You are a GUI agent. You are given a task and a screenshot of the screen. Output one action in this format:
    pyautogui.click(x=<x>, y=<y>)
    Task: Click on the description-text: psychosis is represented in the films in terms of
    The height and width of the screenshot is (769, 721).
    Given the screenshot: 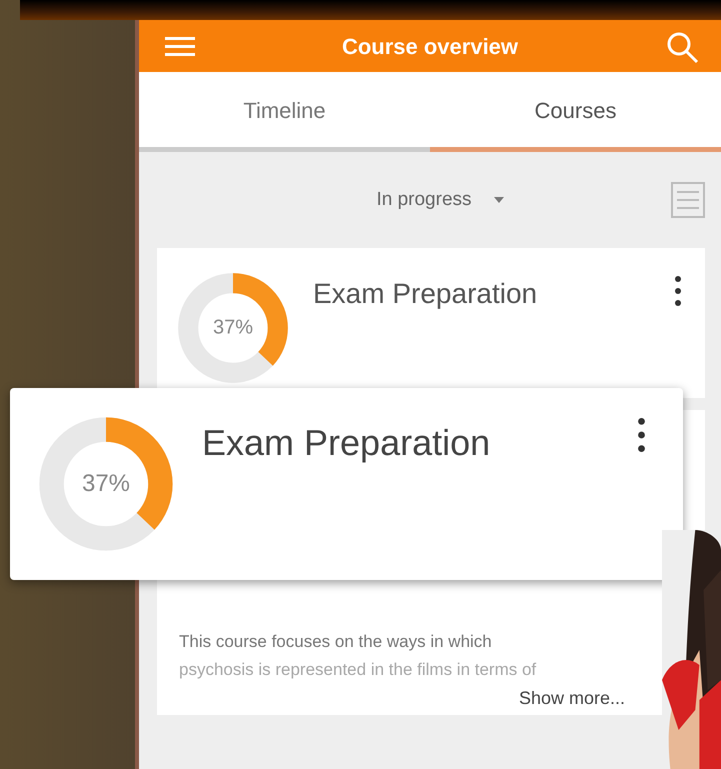 What is the action you would take?
    pyautogui.click(x=358, y=670)
    